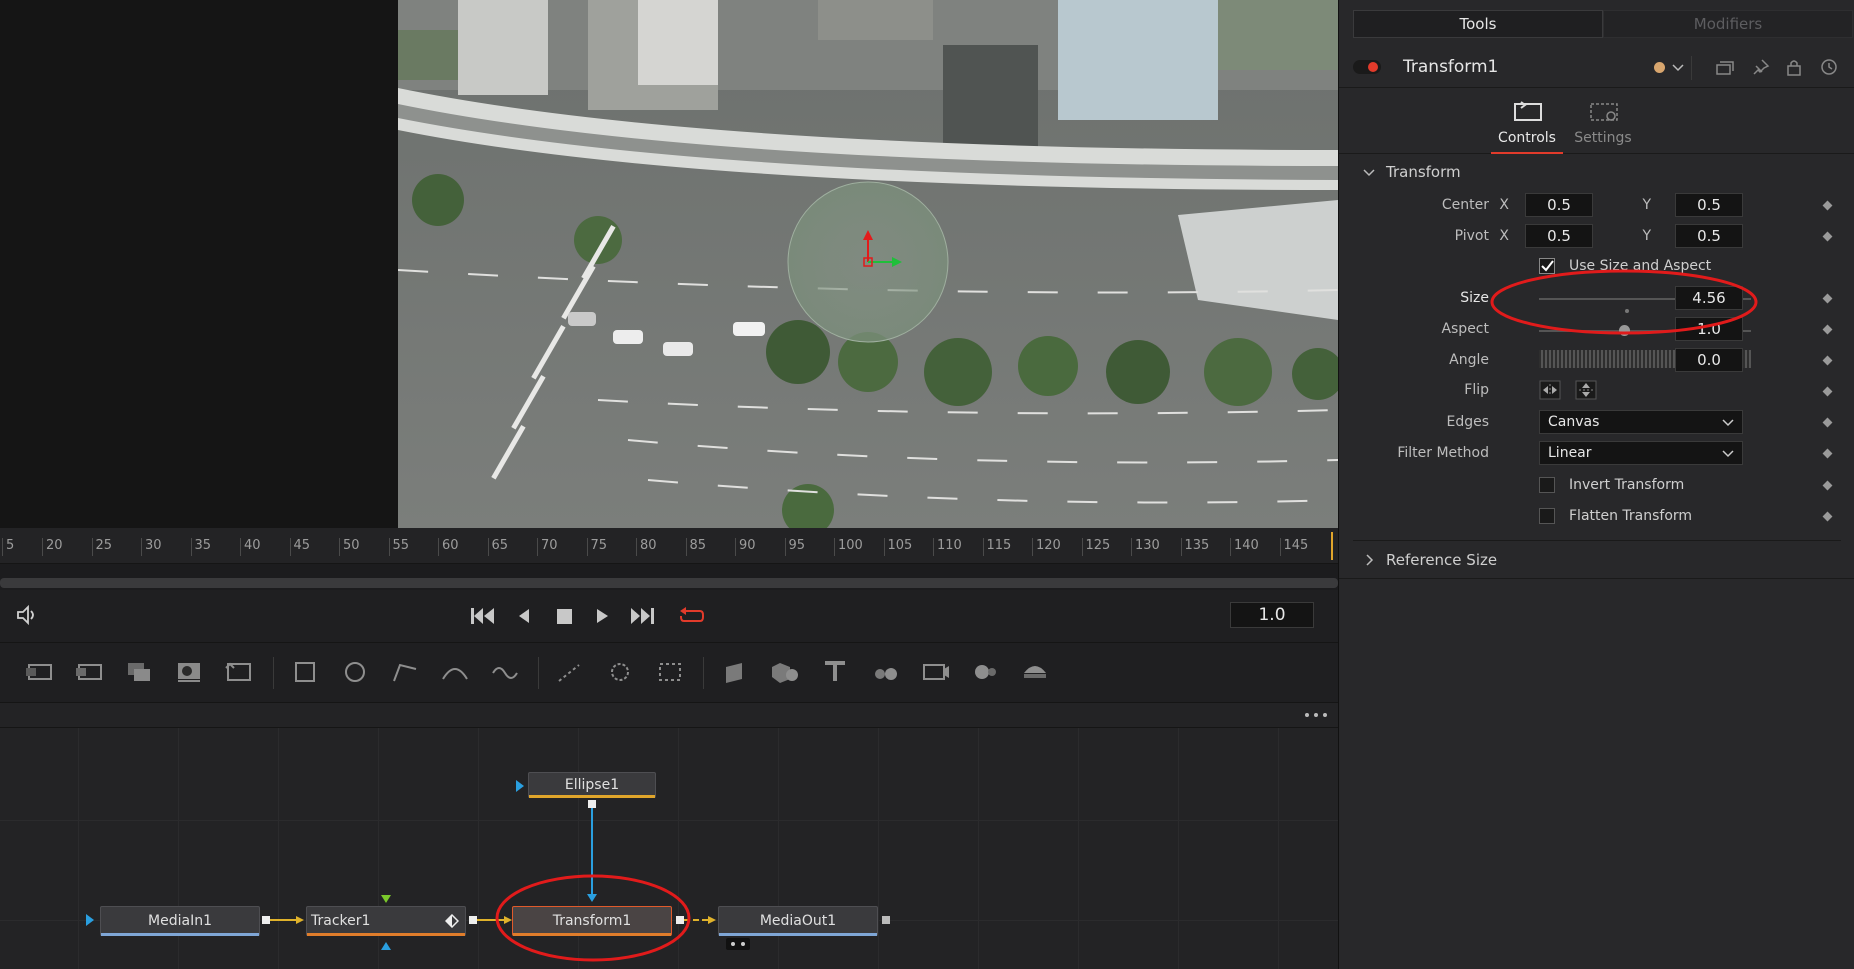 This screenshot has height=969, width=1854. I want to click on stop-icon, so click(565, 616).